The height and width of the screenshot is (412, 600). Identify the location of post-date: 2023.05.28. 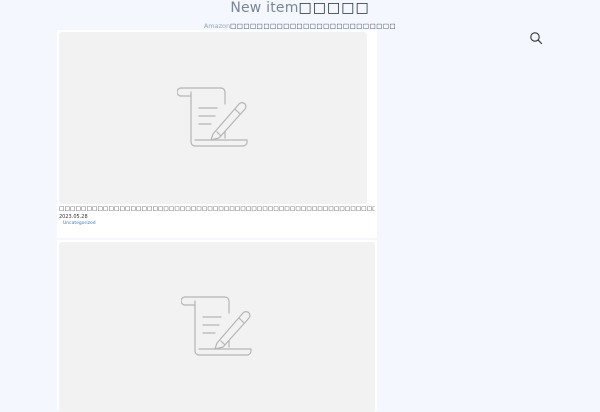
(73, 217).